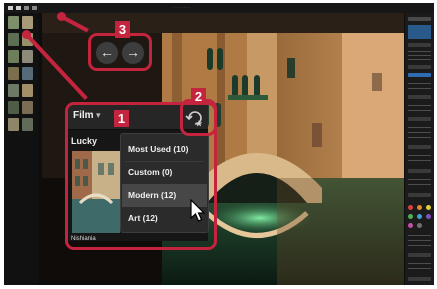 The height and width of the screenshot is (289, 437). Describe the element at coordinates (21, 149) in the screenshot. I see `thumbnail-strip` at that location.